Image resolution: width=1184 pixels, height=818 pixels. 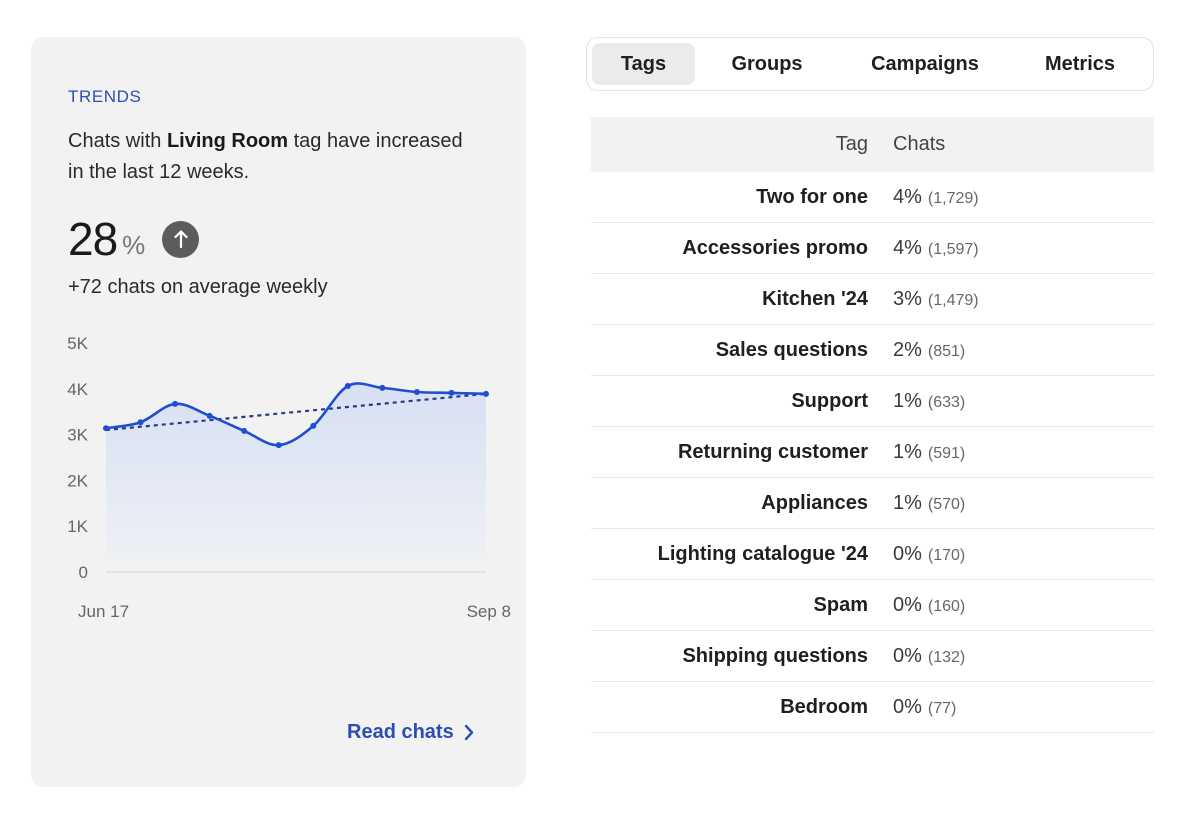 What do you see at coordinates (923, 197) in the screenshot?
I see `row-chats: 4% (1,729)` at bounding box center [923, 197].